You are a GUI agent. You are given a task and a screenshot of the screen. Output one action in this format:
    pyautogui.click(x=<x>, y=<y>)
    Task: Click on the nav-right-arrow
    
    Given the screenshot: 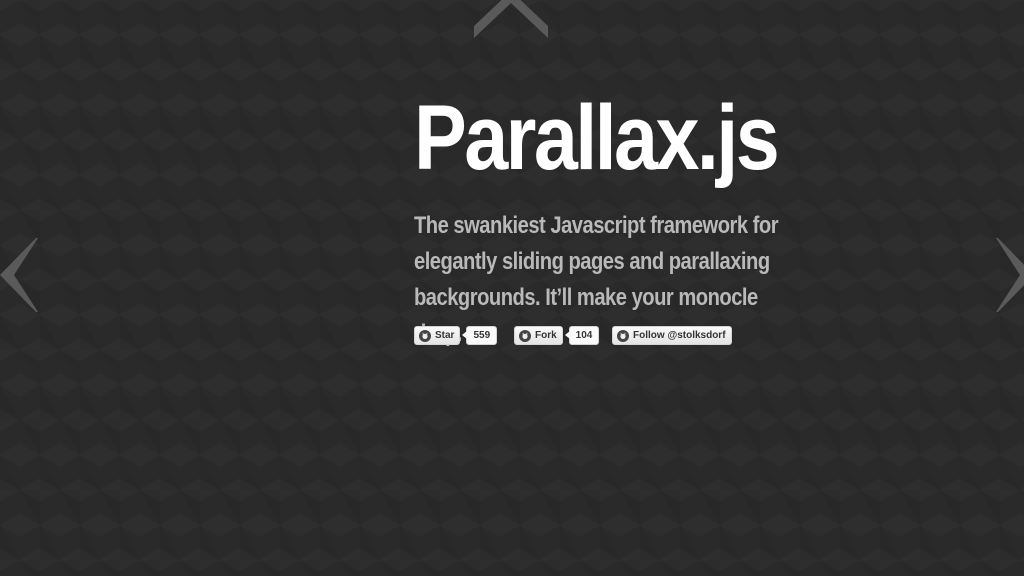 What is the action you would take?
    pyautogui.click(x=1010, y=275)
    